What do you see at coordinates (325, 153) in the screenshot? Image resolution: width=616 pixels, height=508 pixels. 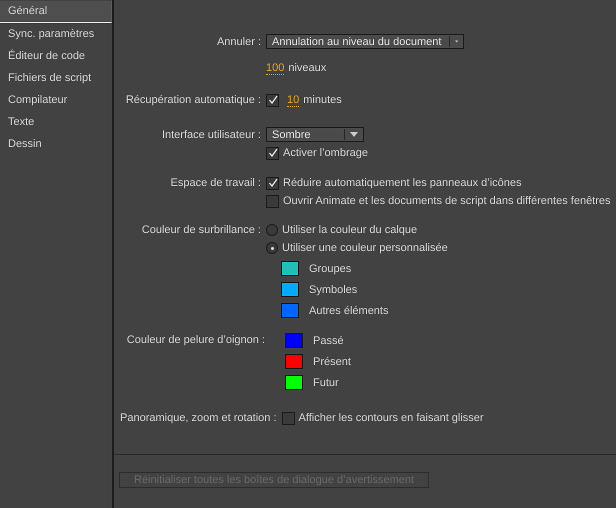 I see `option-label: Activer l’ombrage` at bounding box center [325, 153].